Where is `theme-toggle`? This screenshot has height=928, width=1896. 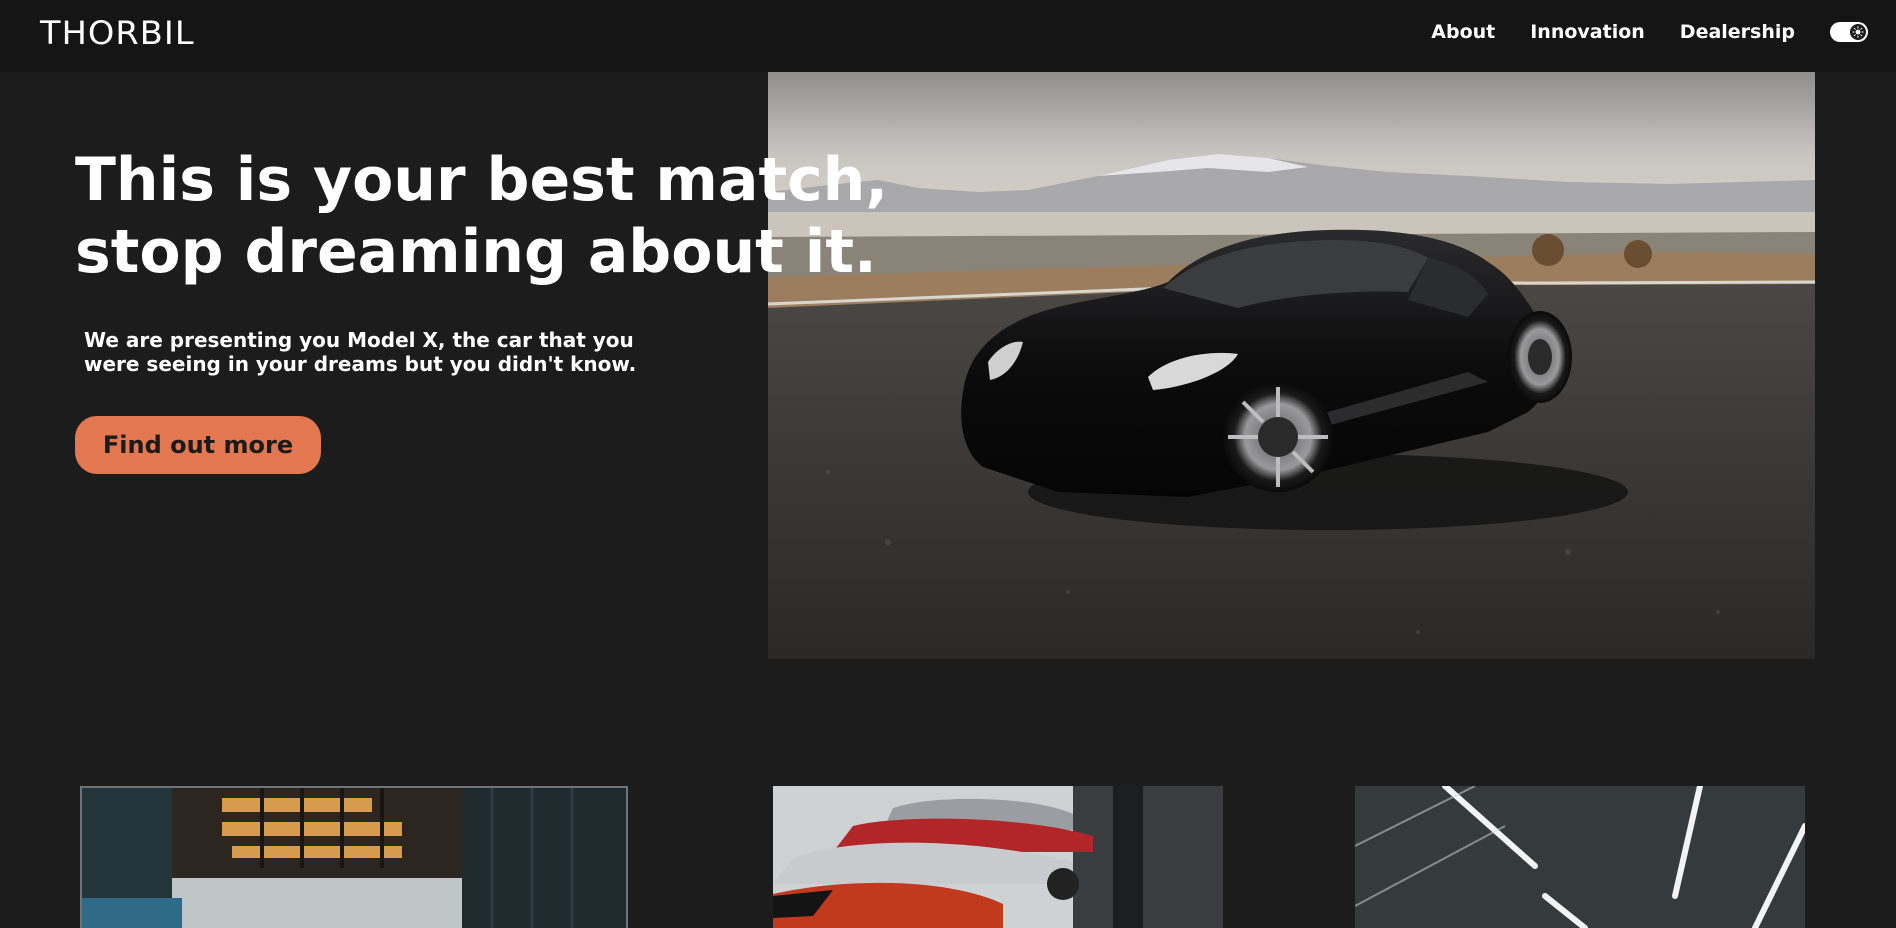
theme-toggle is located at coordinates (1849, 32).